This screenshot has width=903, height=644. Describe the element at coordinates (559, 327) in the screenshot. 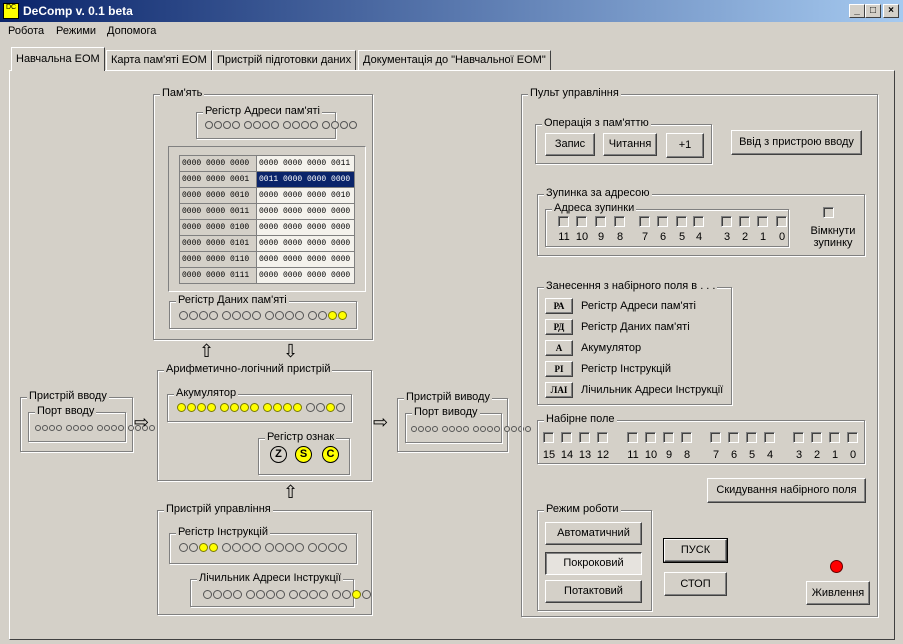

I see `load-target-button: РД` at that location.